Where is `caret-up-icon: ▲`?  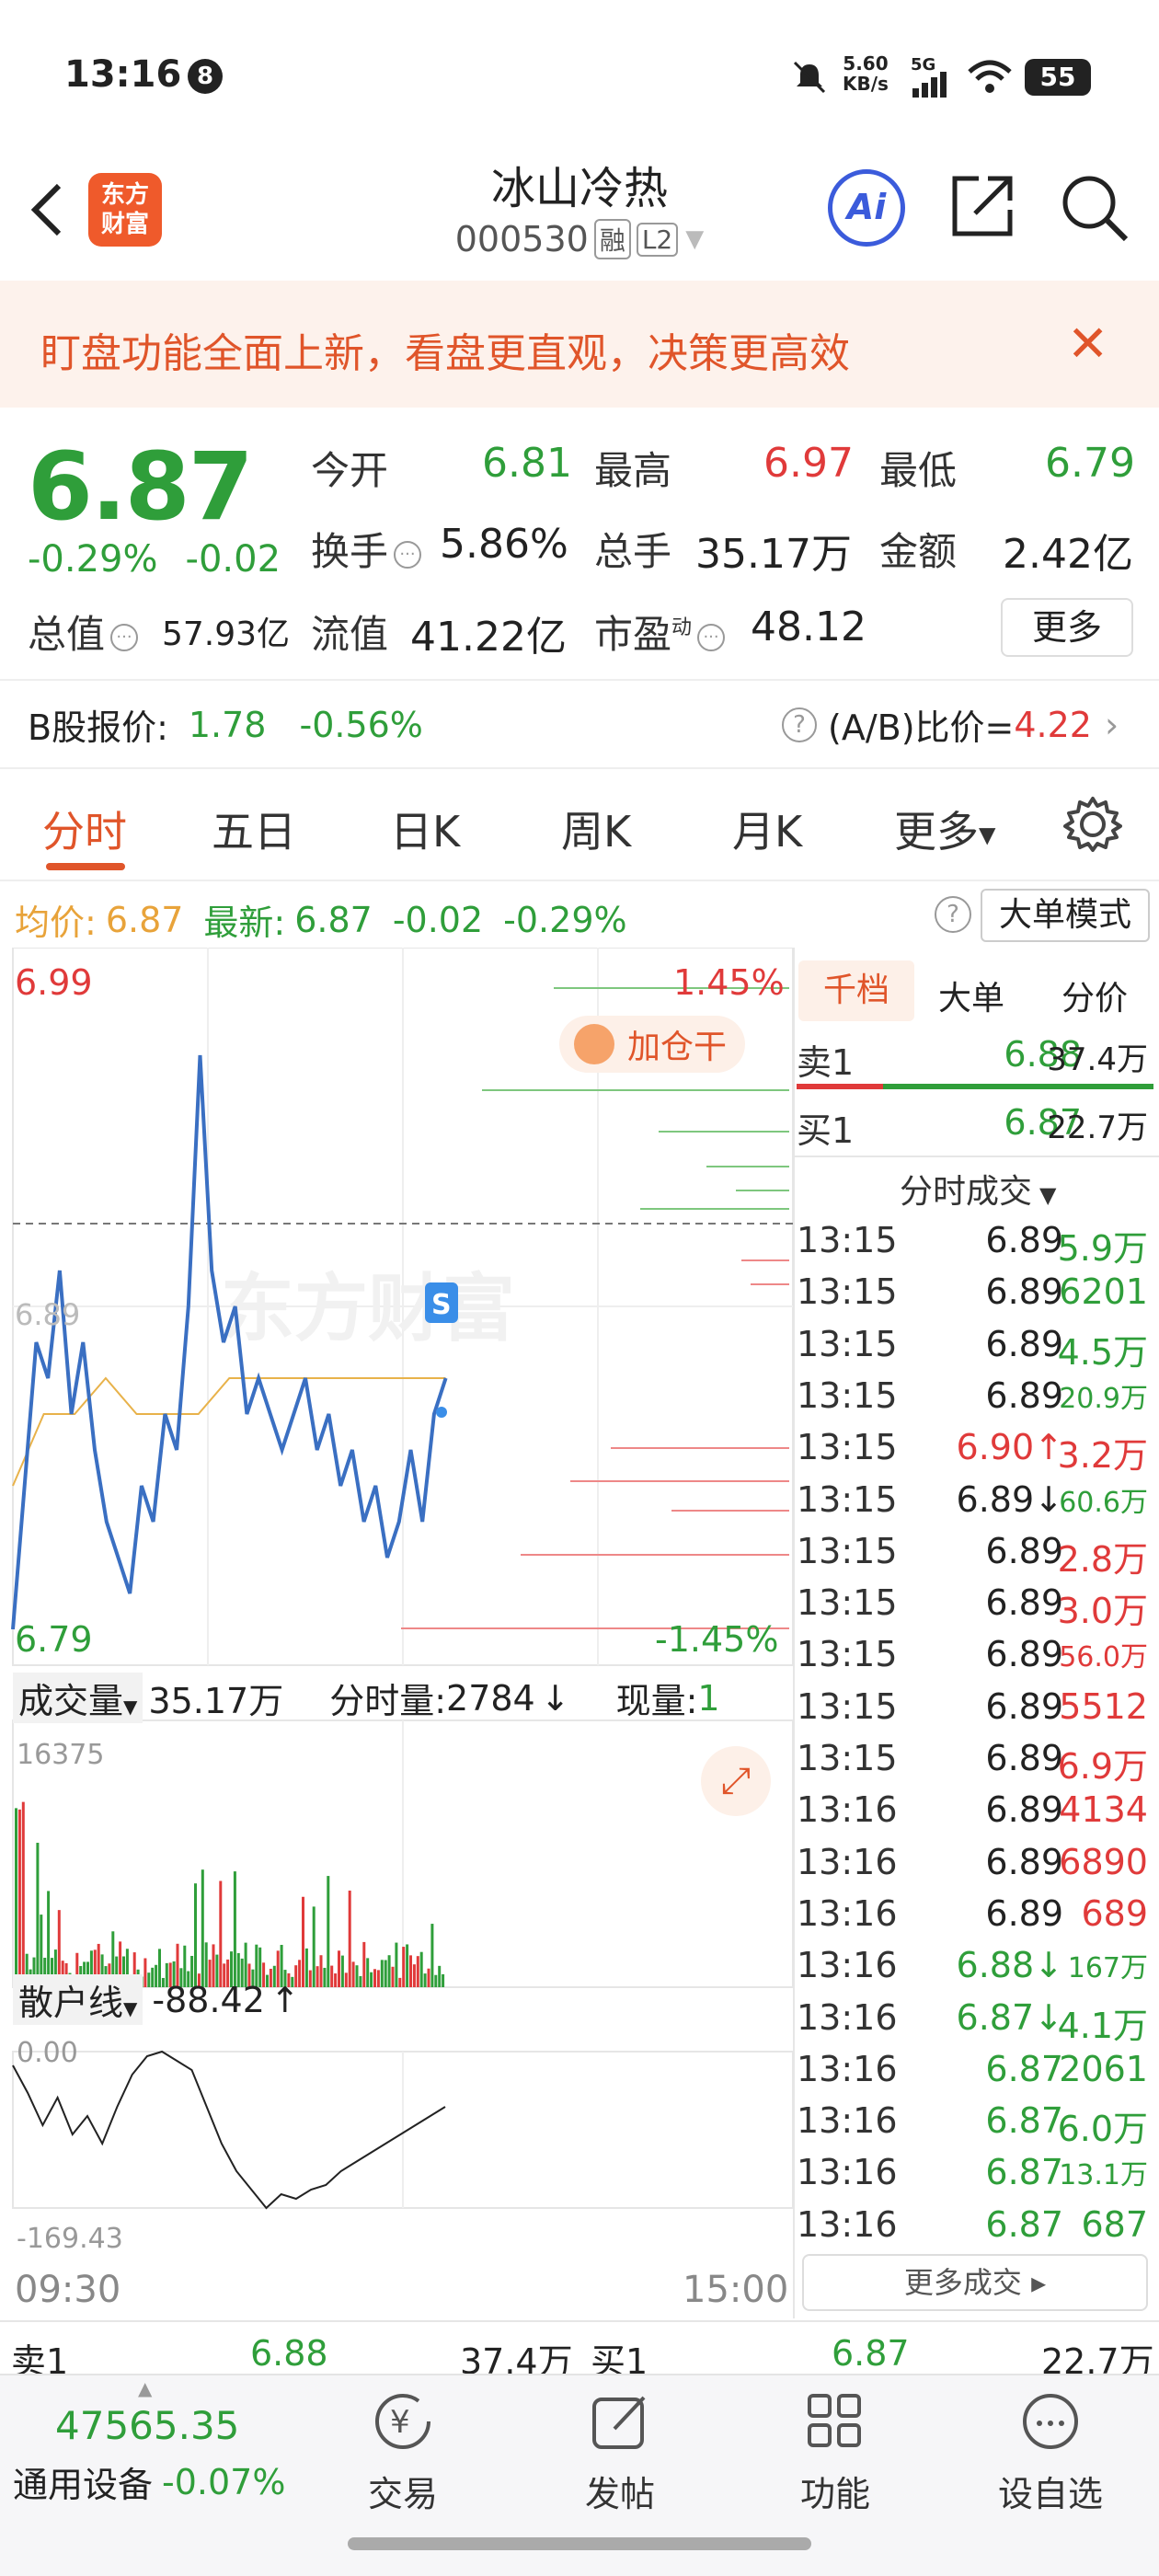 caret-up-icon: ▲ is located at coordinates (145, 2388).